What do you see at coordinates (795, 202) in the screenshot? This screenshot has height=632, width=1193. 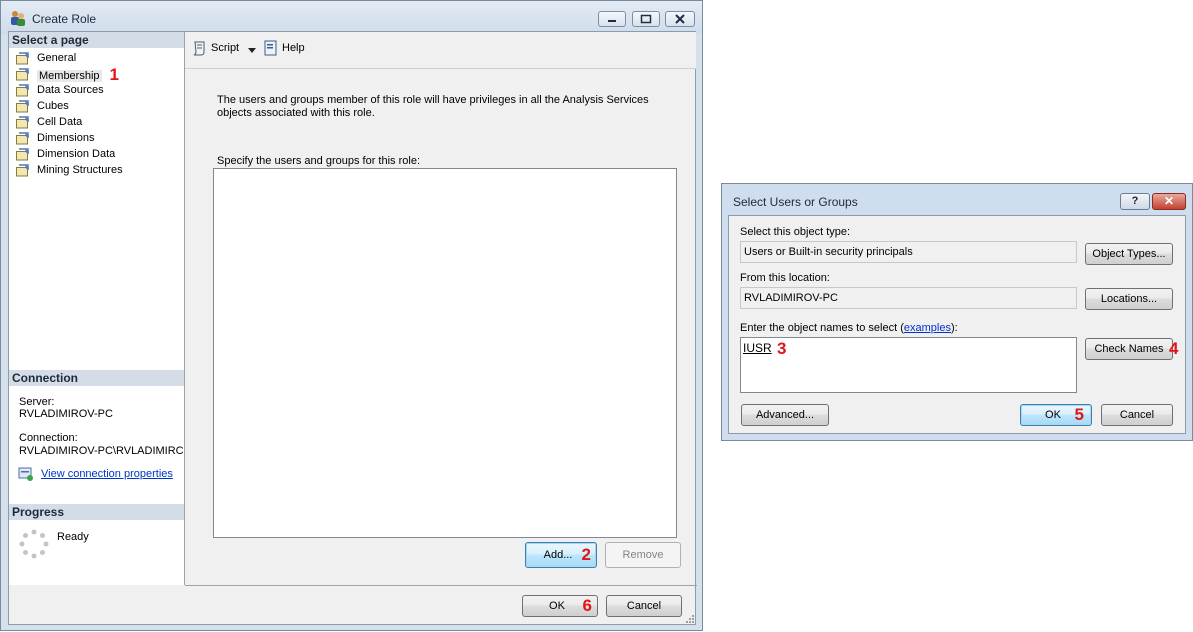 I see `dialog-title: Select Users or Groups` at bounding box center [795, 202].